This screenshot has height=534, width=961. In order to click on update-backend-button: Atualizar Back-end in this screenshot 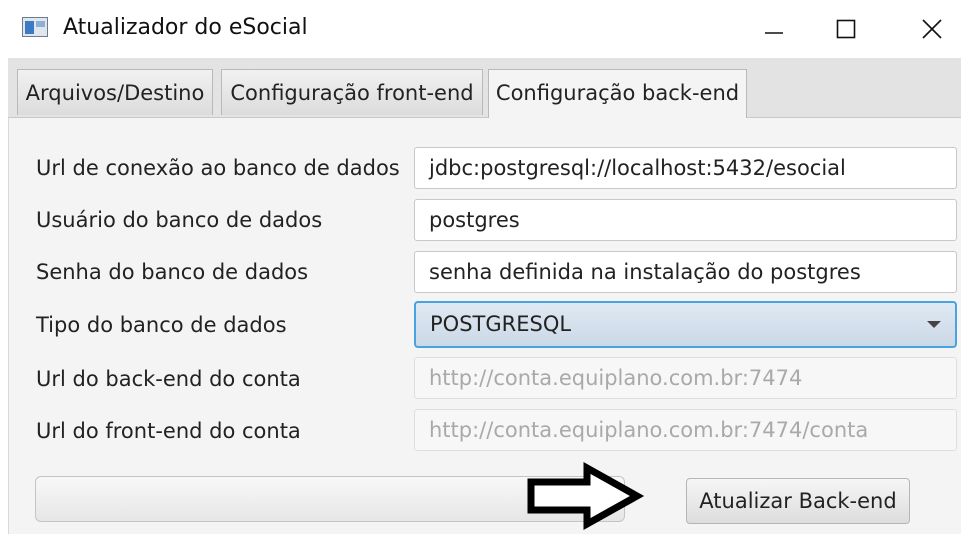, I will do `click(798, 501)`.